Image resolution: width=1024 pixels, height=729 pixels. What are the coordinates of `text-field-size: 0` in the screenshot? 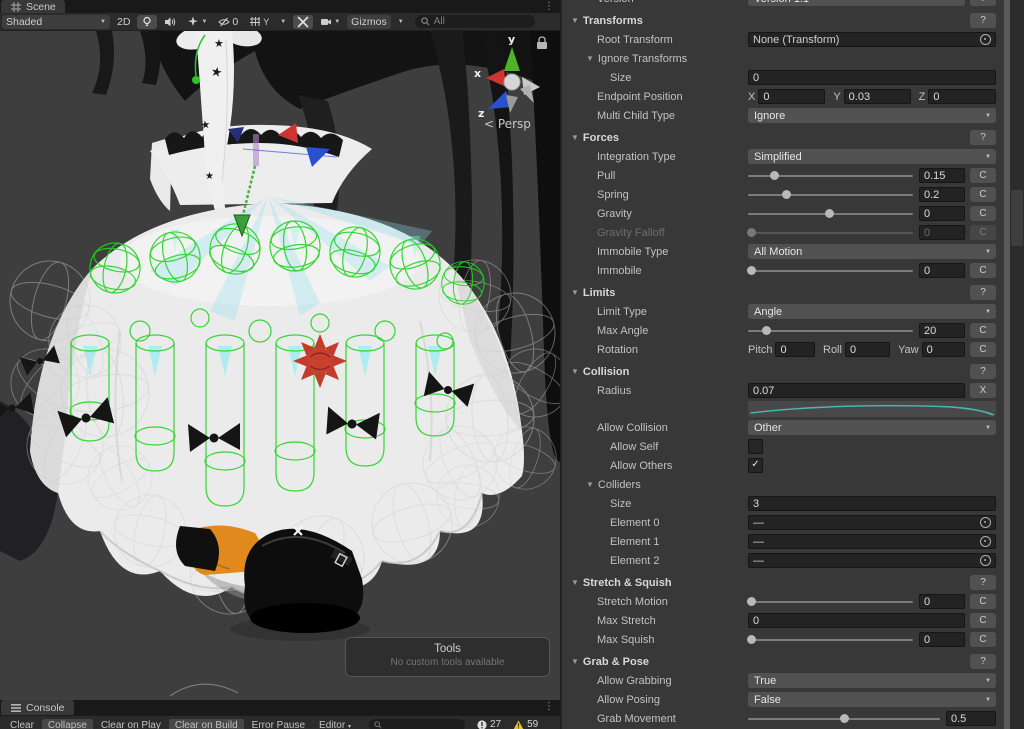 It's located at (872, 77).